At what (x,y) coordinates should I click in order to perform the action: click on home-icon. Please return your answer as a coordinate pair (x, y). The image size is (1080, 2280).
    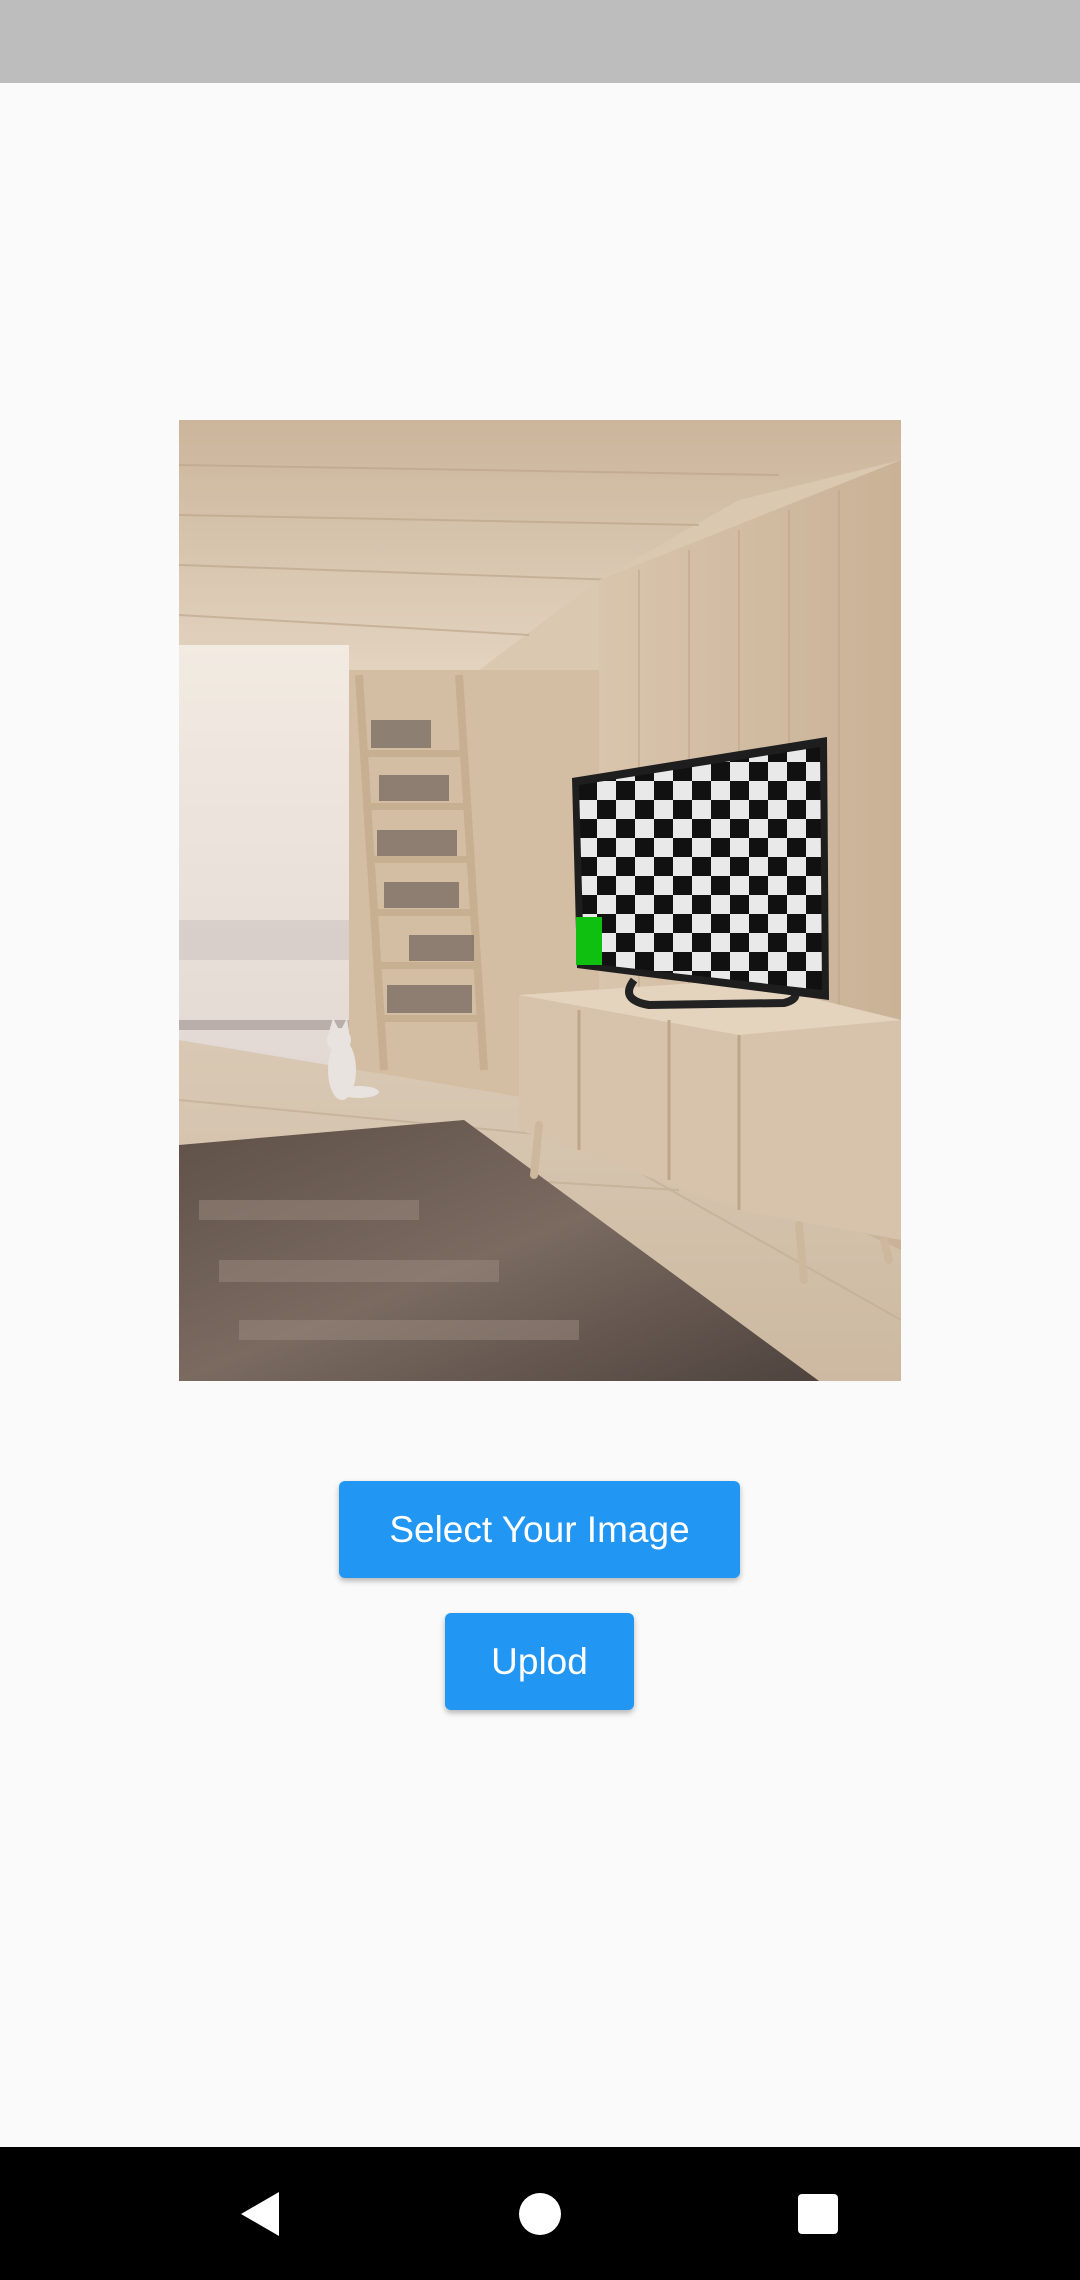
    Looking at the image, I should click on (540, 2213).